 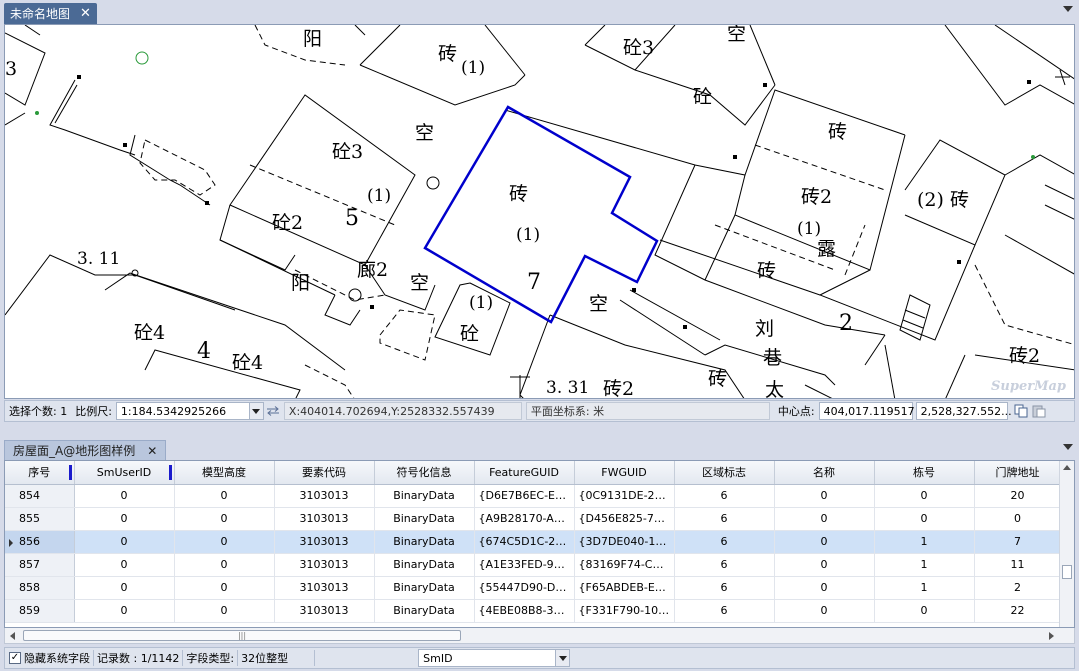 What do you see at coordinates (1067, 467) in the screenshot?
I see `scroll-up-icon` at bounding box center [1067, 467].